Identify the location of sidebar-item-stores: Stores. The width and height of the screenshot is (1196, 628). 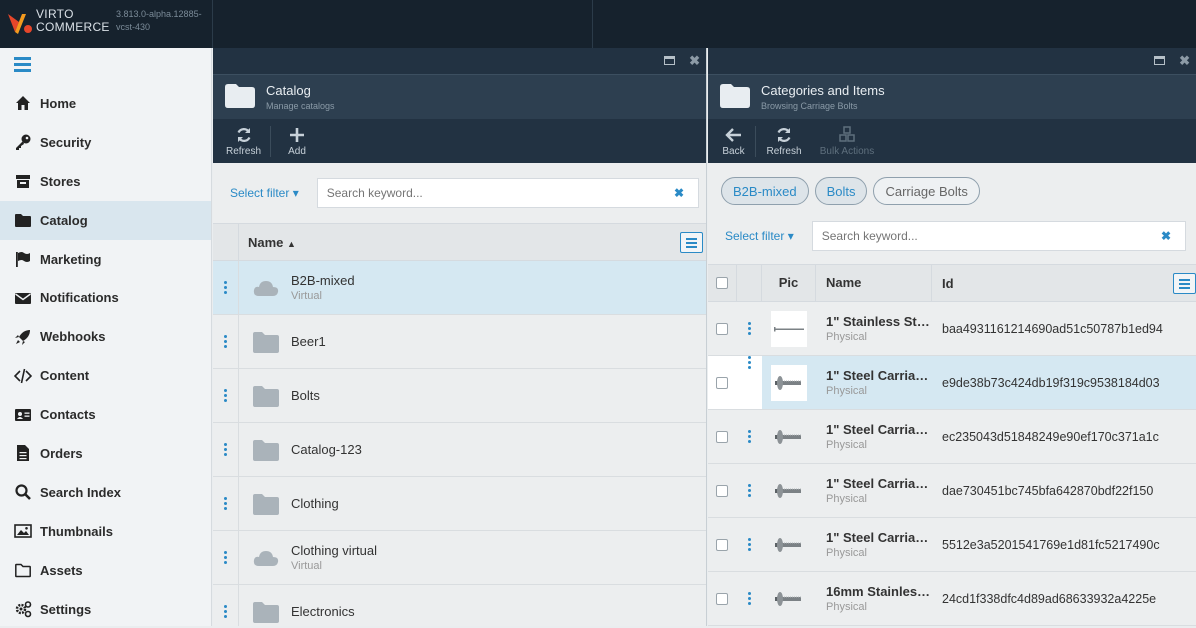
(105, 181).